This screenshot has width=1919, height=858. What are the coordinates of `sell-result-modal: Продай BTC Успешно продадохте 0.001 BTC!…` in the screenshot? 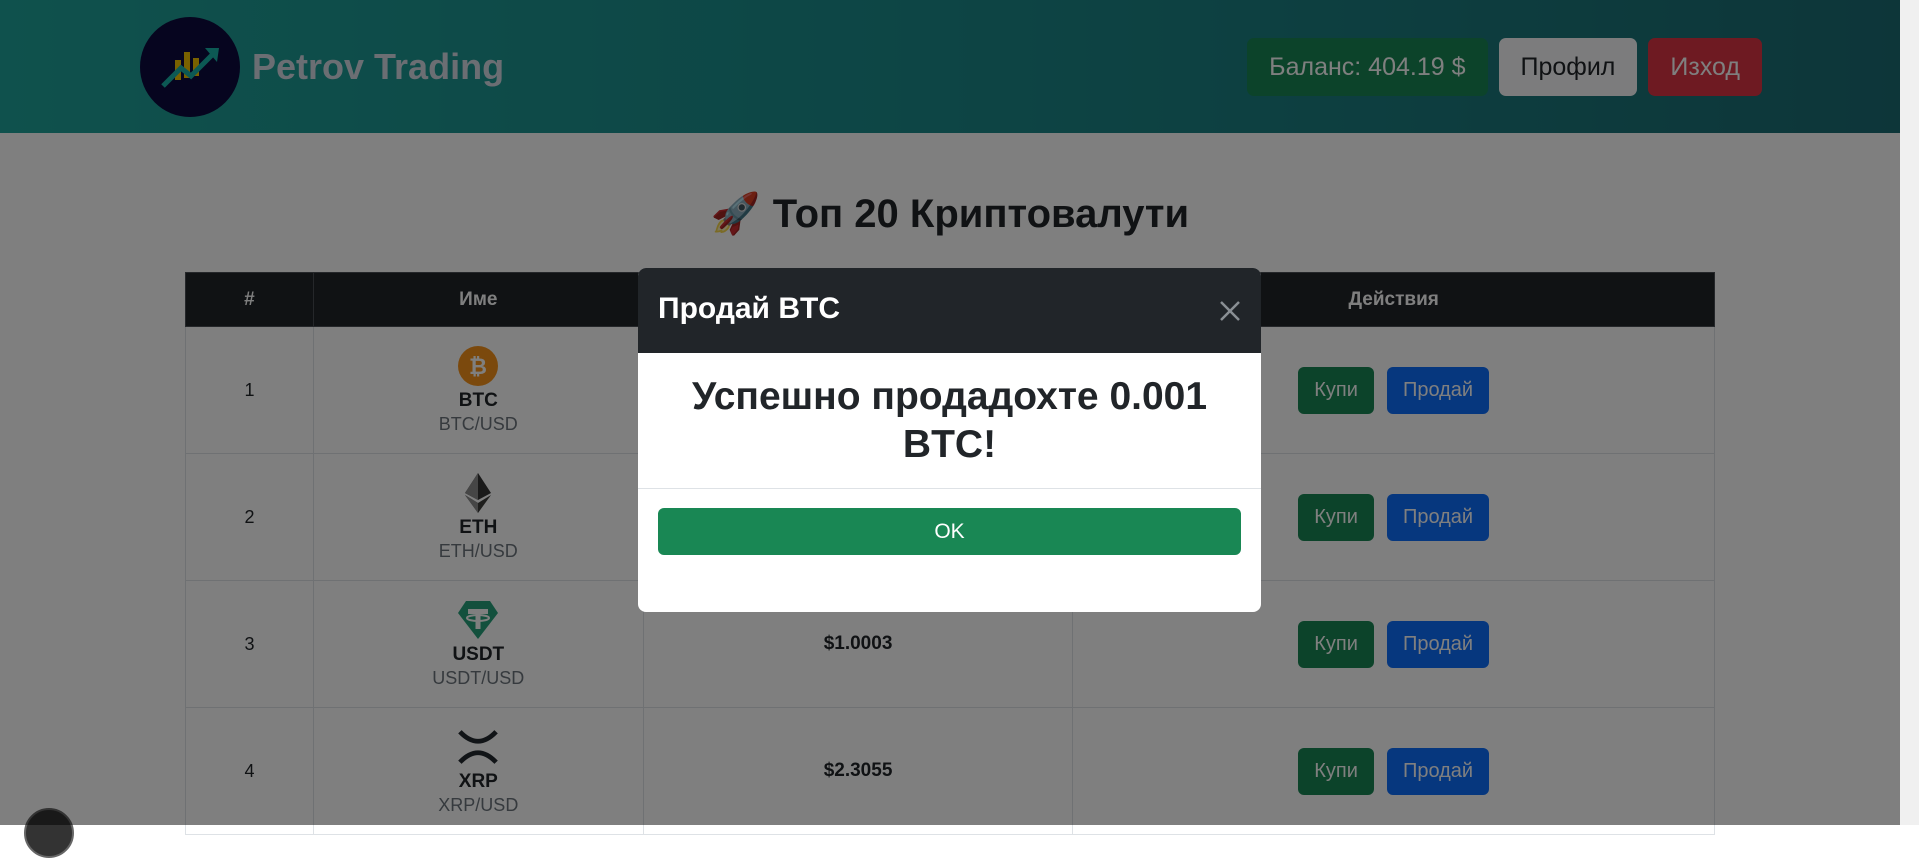 It's located at (949, 440).